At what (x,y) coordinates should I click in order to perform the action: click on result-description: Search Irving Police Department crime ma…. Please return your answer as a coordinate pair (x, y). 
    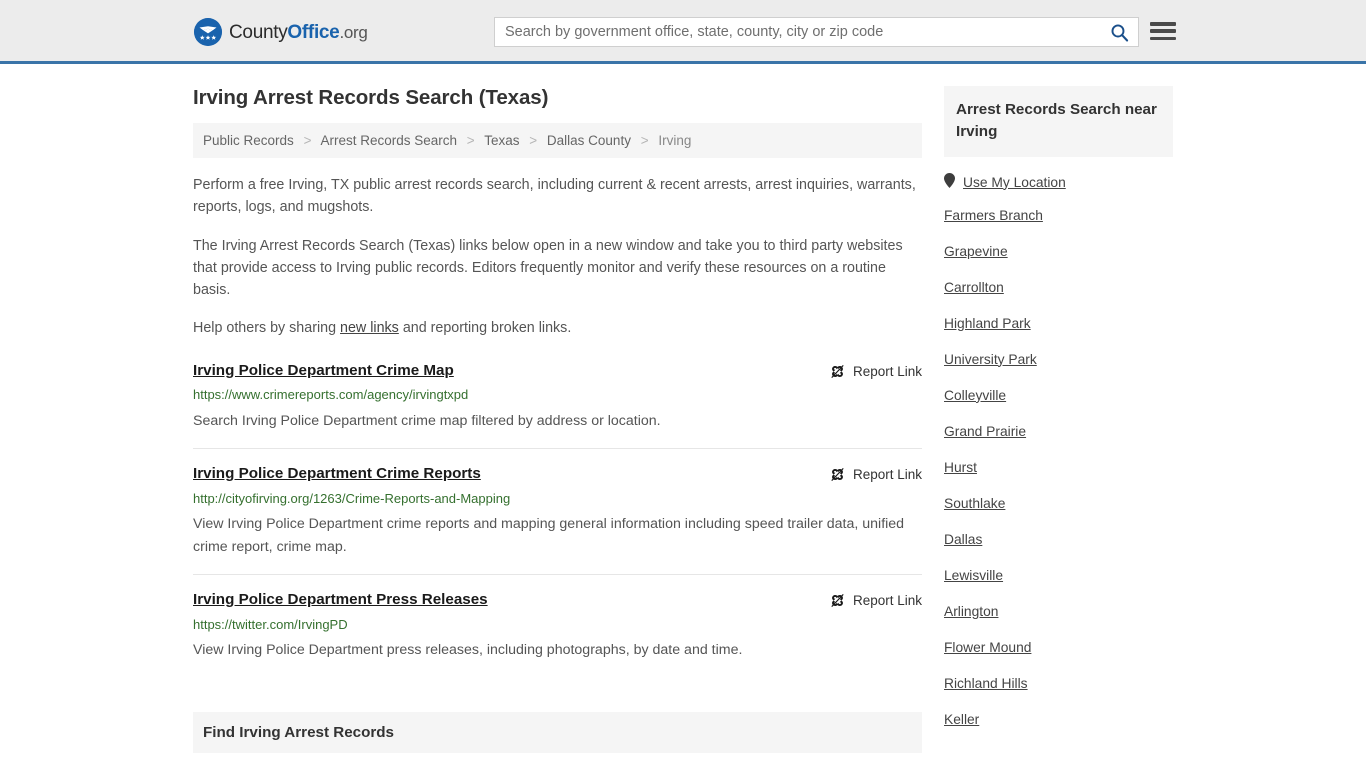
    Looking at the image, I should click on (427, 420).